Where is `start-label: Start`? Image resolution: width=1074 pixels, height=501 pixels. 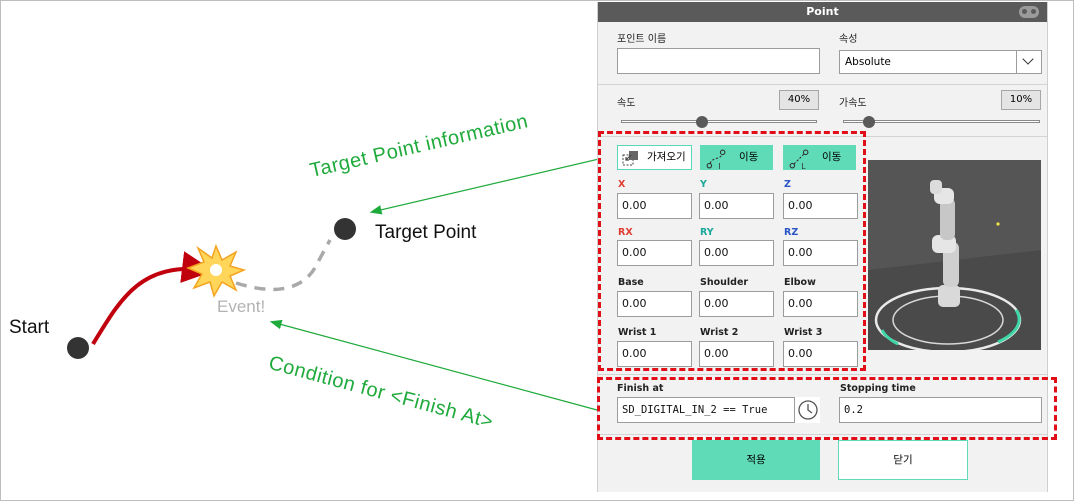 start-label: Start is located at coordinates (29, 327).